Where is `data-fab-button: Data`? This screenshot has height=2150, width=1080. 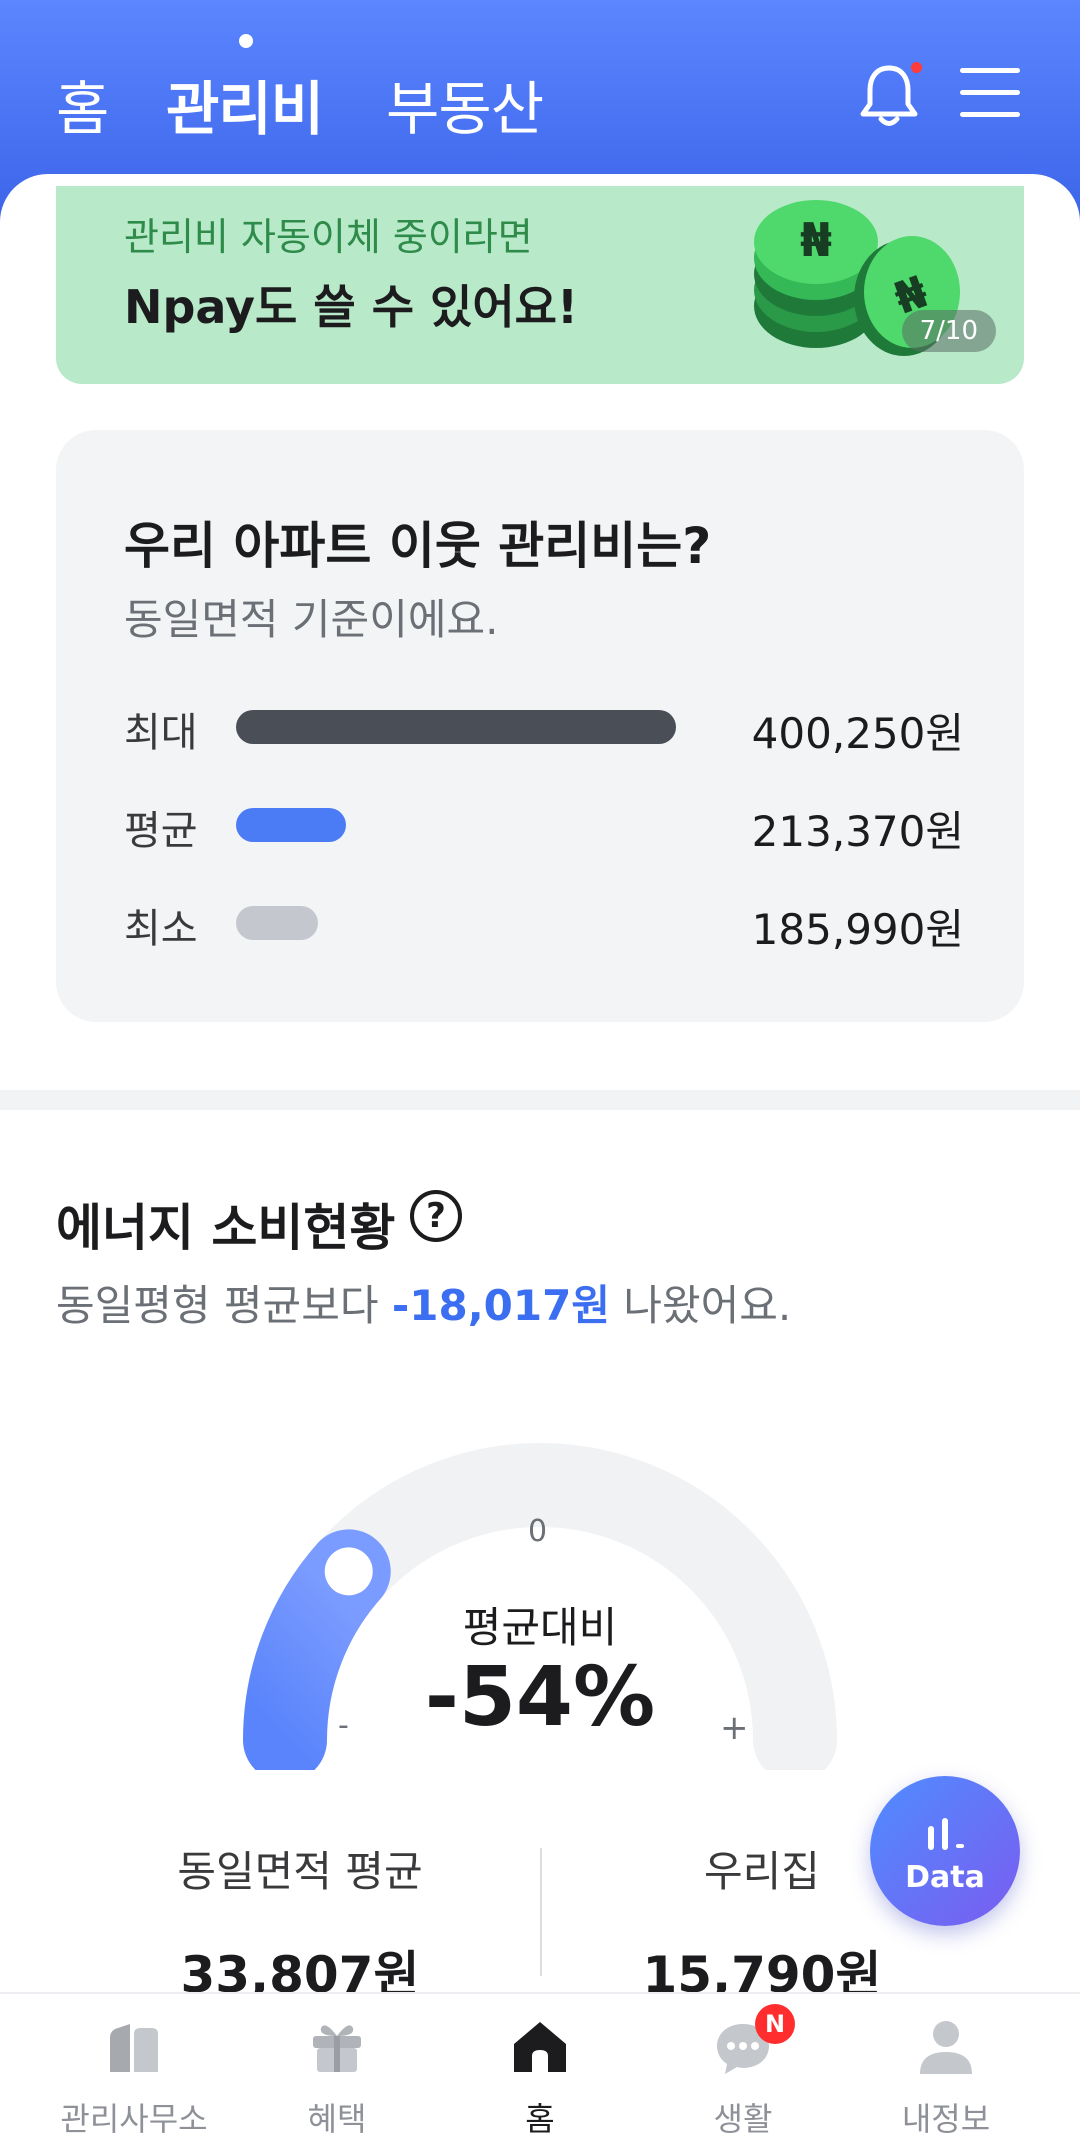 data-fab-button: Data is located at coordinates (945, 1851).